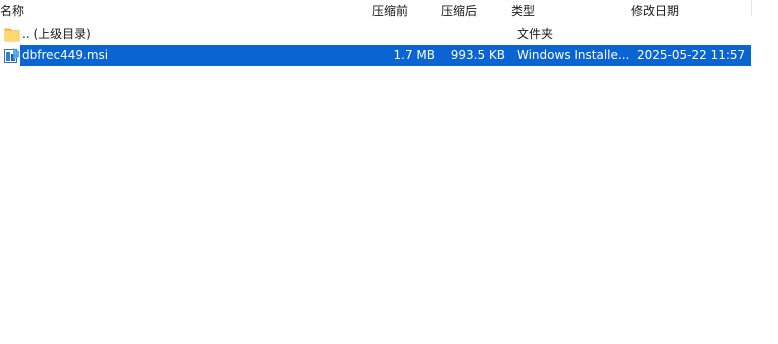  I want to click on file-modified-date: 2025-05-22 11:57, so click(691, 55).